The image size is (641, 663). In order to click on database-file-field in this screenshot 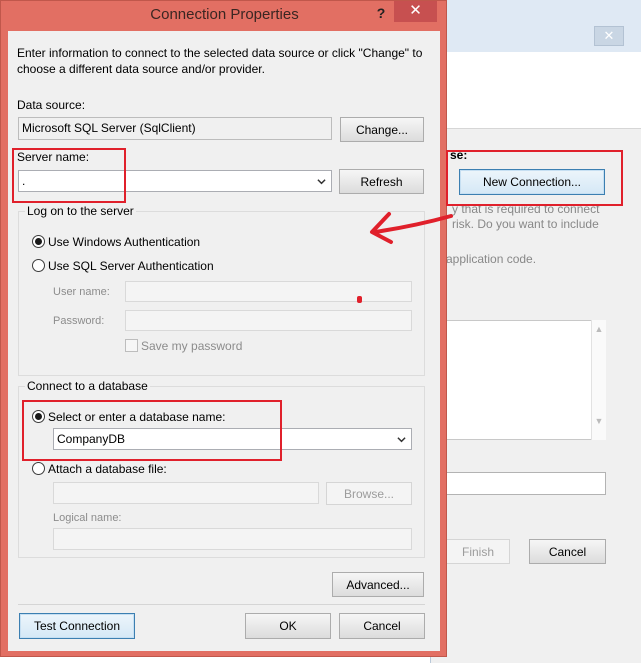, I will do `click(186, 493)`.